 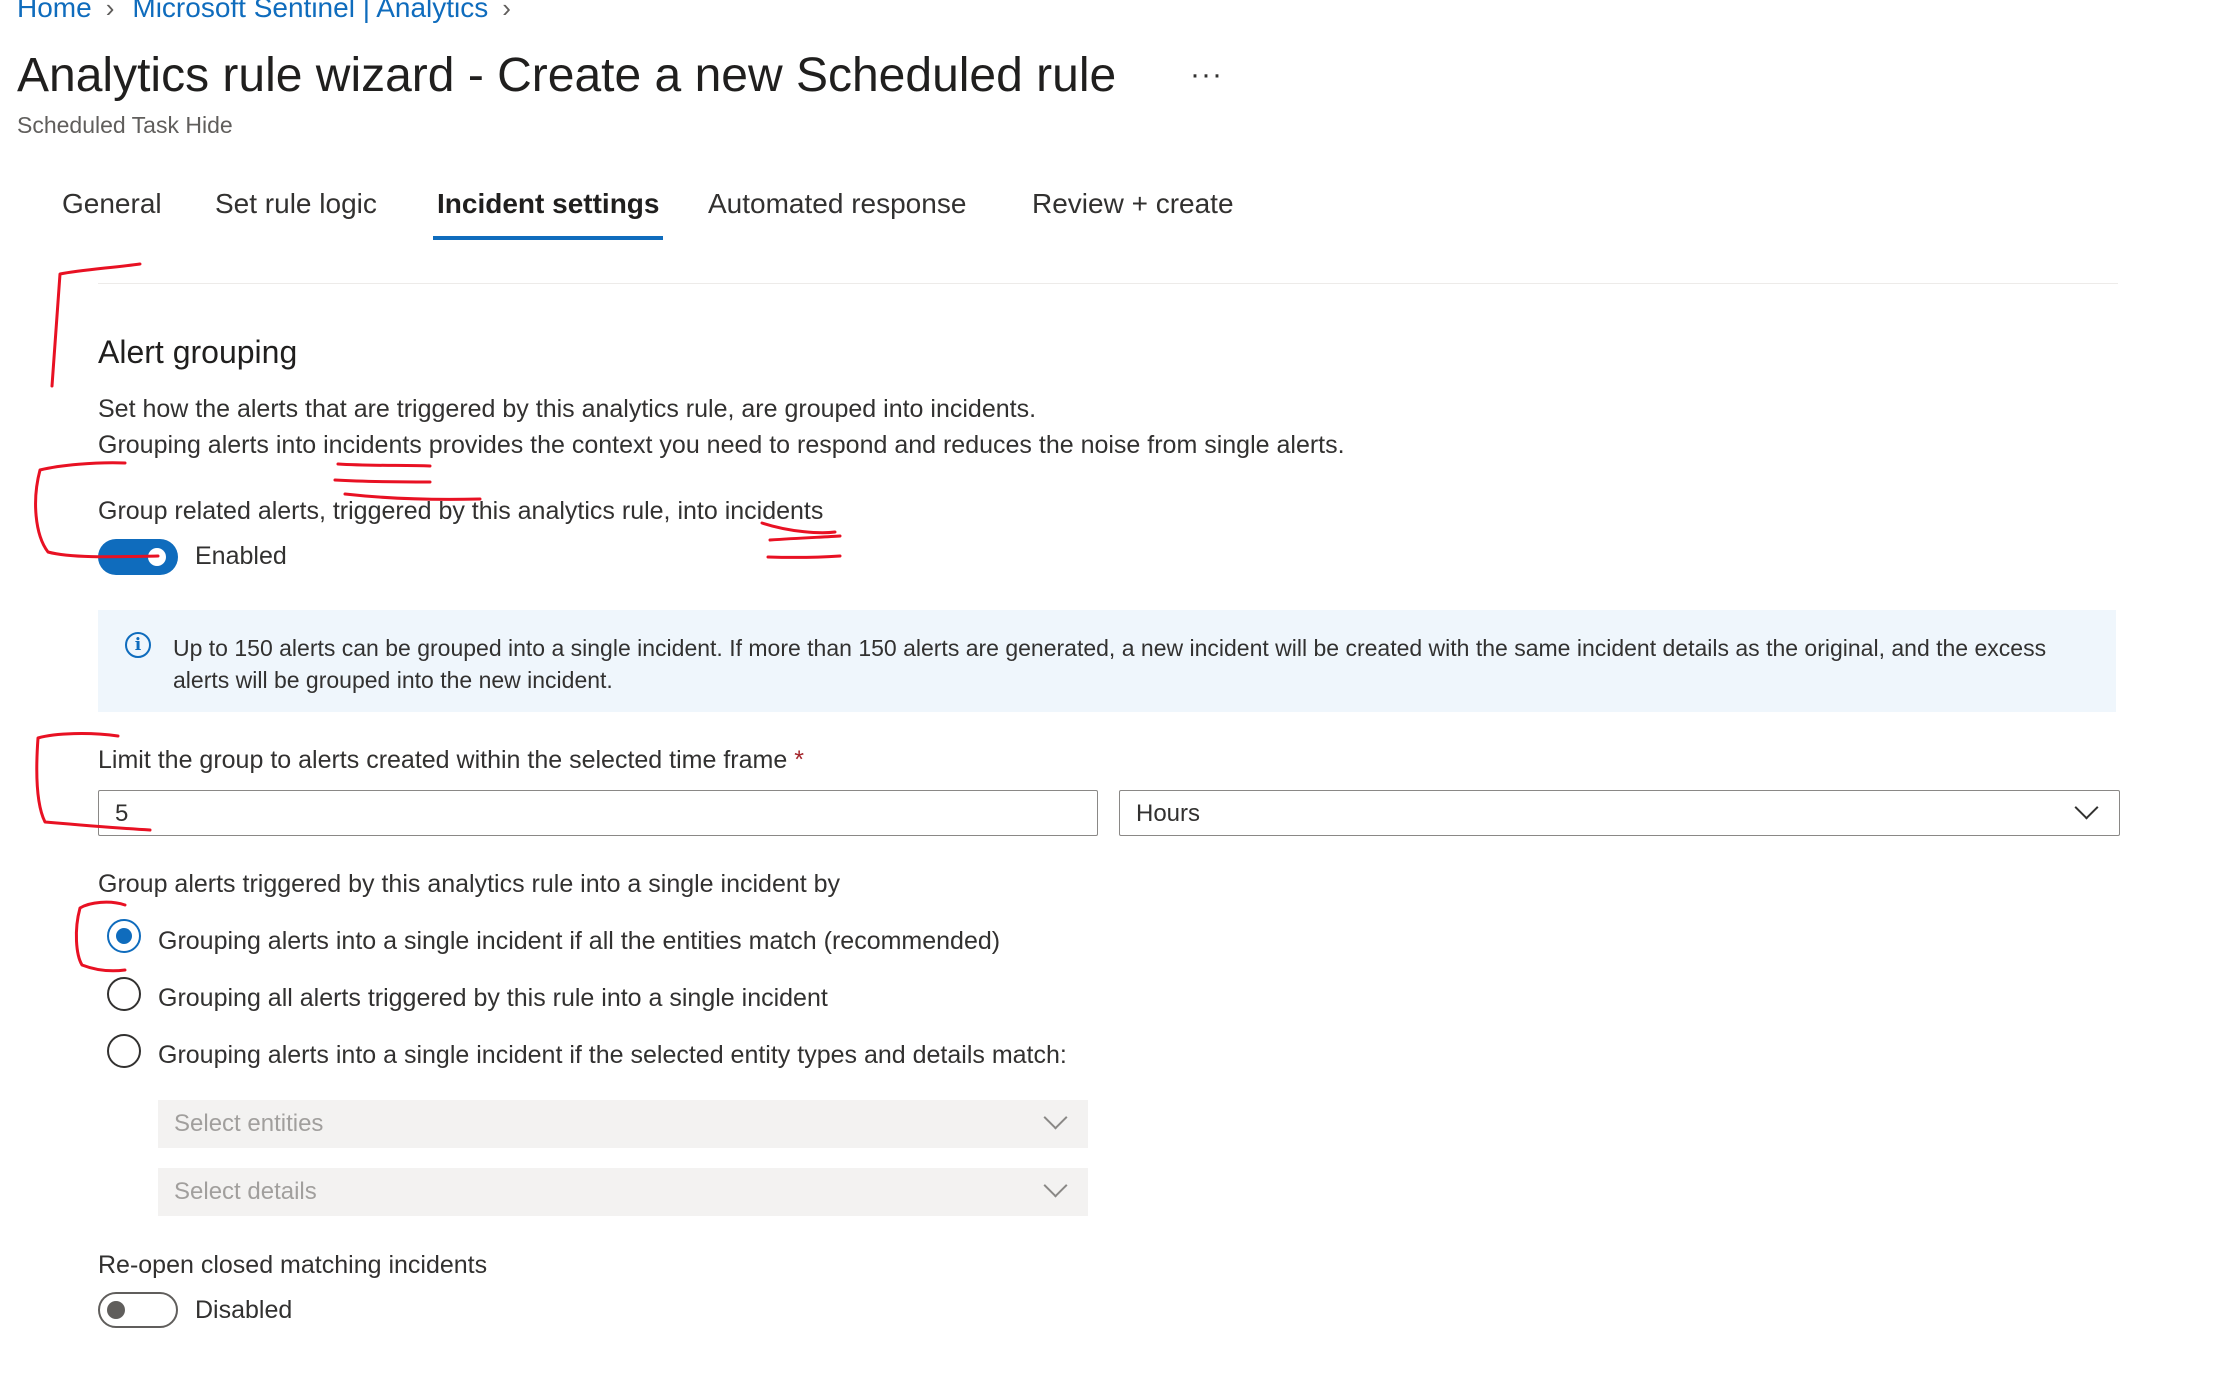 I want to click on select-details-dropdown: Select details, so click(x=623, y=1192).